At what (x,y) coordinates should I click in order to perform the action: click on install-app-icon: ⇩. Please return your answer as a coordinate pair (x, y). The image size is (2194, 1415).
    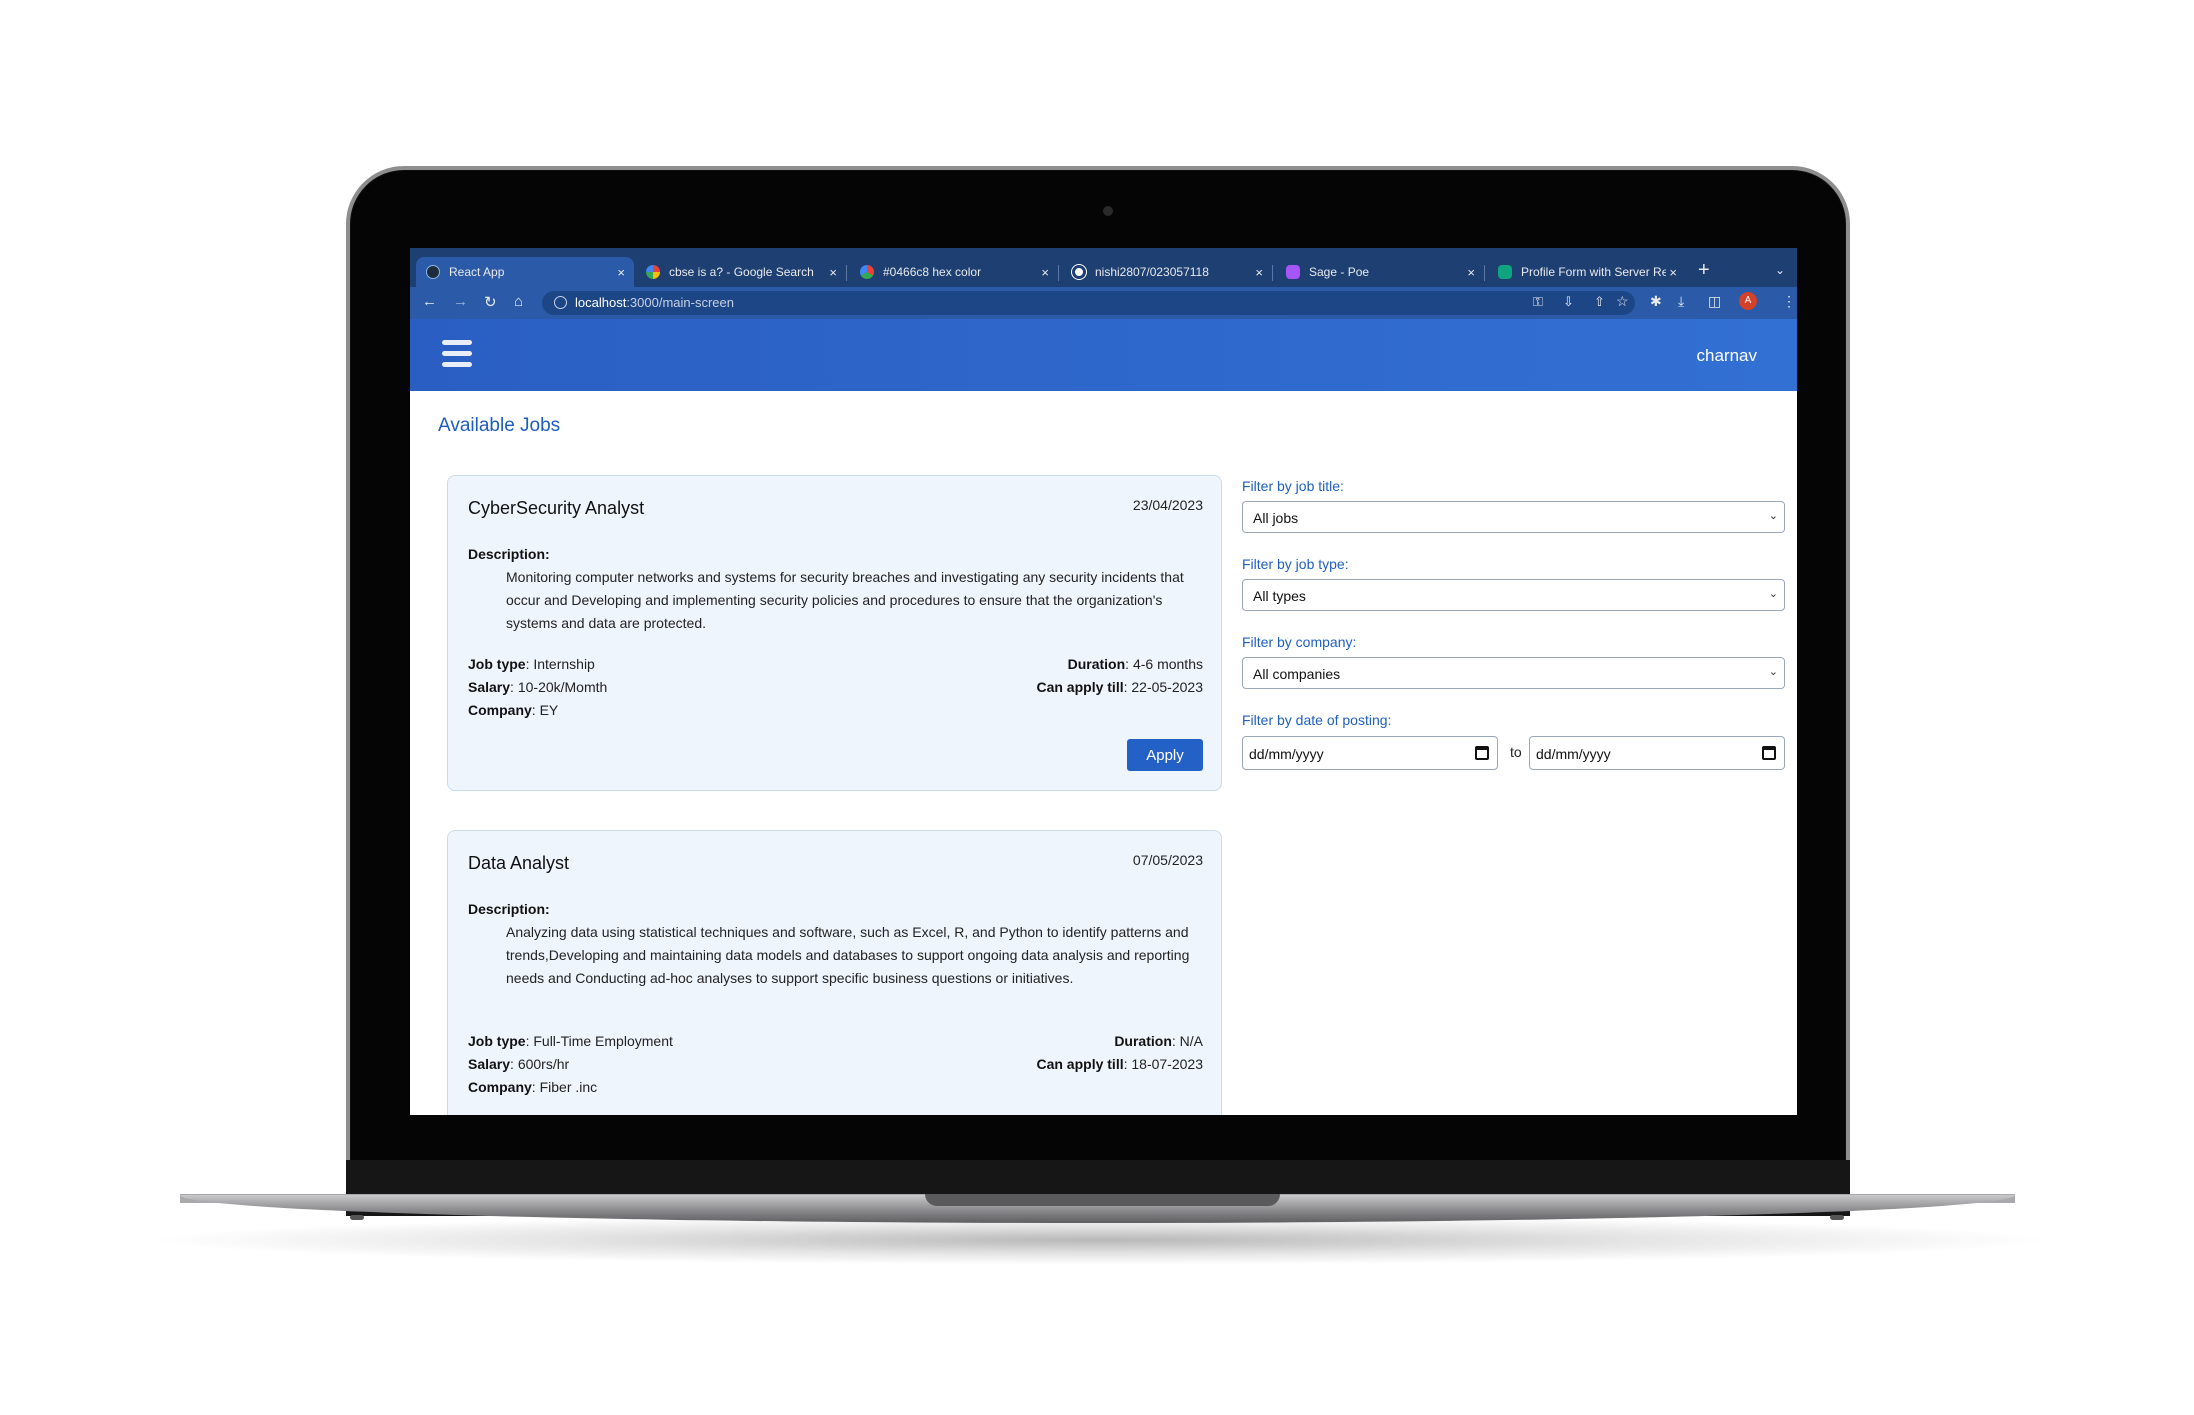
    Looking at the image, I should click on (1568, 302).